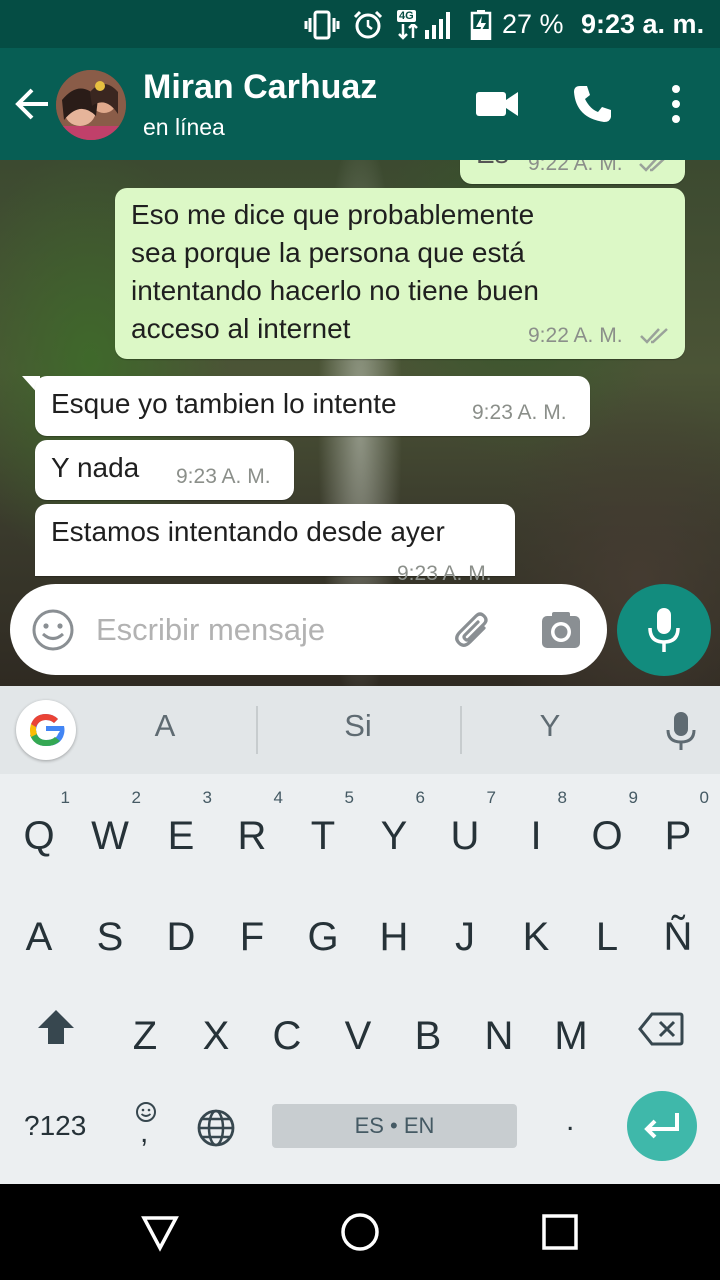 The height and width of the screenshot is (1280, 720). What do you see at coordinates (278, 797) in the screenshot?
I see `key-hint: 4` at bounding box center [278, 797].